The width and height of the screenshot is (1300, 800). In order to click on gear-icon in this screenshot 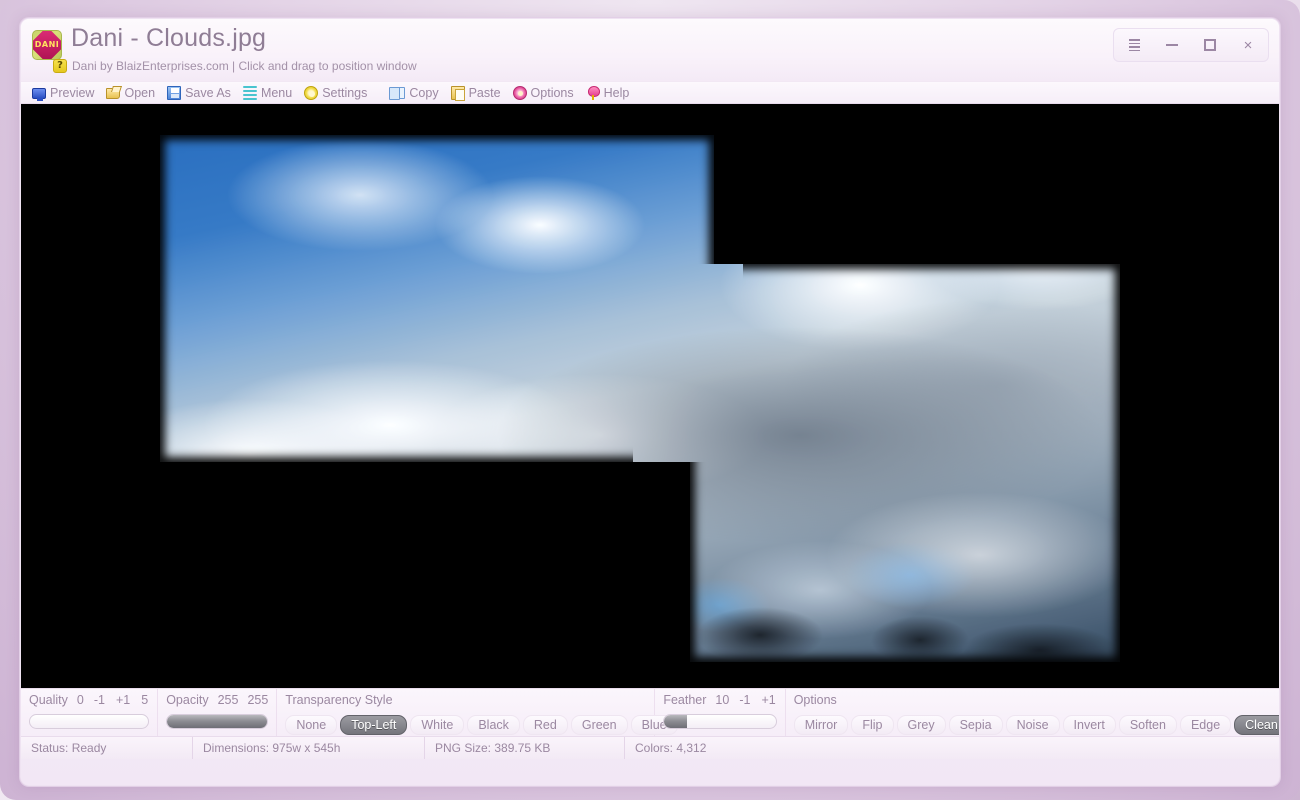, I will do `click(311, 92)`.